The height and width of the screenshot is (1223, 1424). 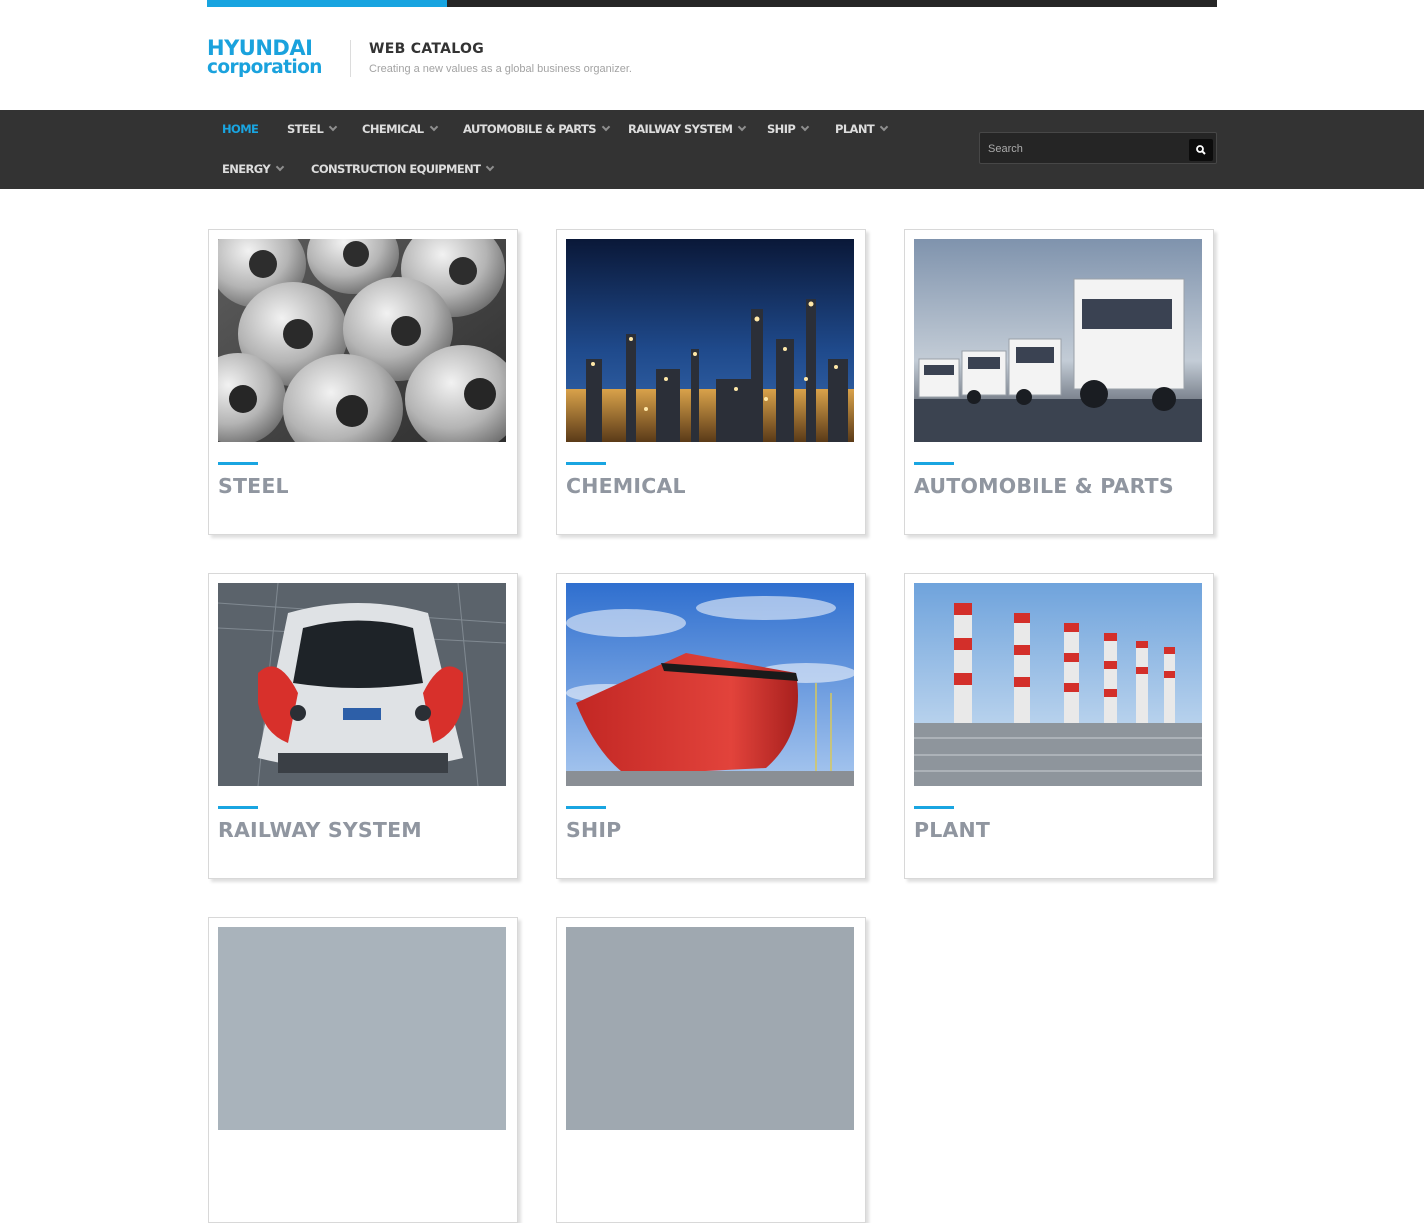 I want to click on top-accent-highlight, so click(x=327, y=3).